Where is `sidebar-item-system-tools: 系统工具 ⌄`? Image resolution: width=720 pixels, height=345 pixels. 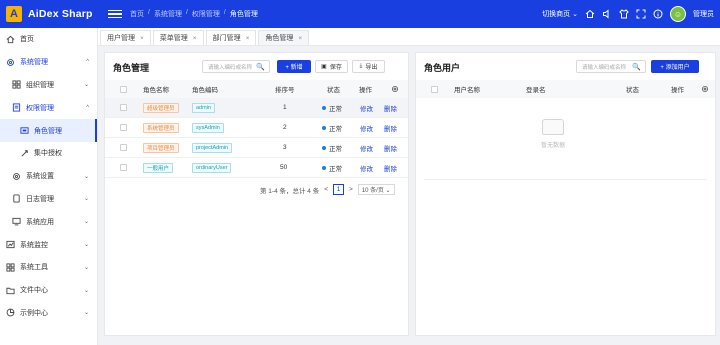
sidebar-item-system-tools: 系统工具 ⌄ is located at coordinates (48, 267).